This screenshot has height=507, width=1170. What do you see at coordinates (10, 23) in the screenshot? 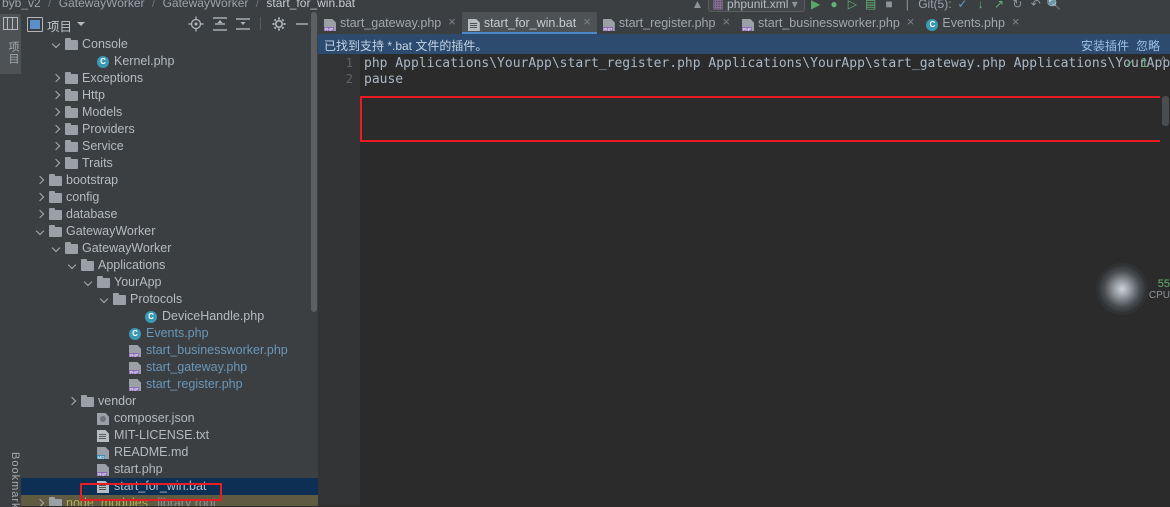
I see `project-icon` at bounding box center [10, 23].